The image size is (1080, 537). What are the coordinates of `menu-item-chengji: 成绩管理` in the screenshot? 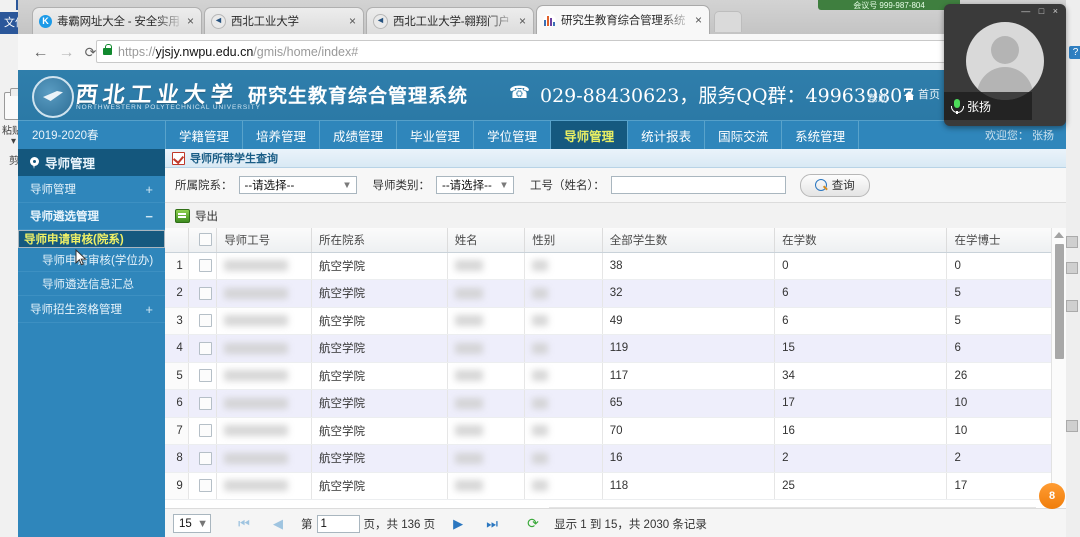 It's located at (357, 135).